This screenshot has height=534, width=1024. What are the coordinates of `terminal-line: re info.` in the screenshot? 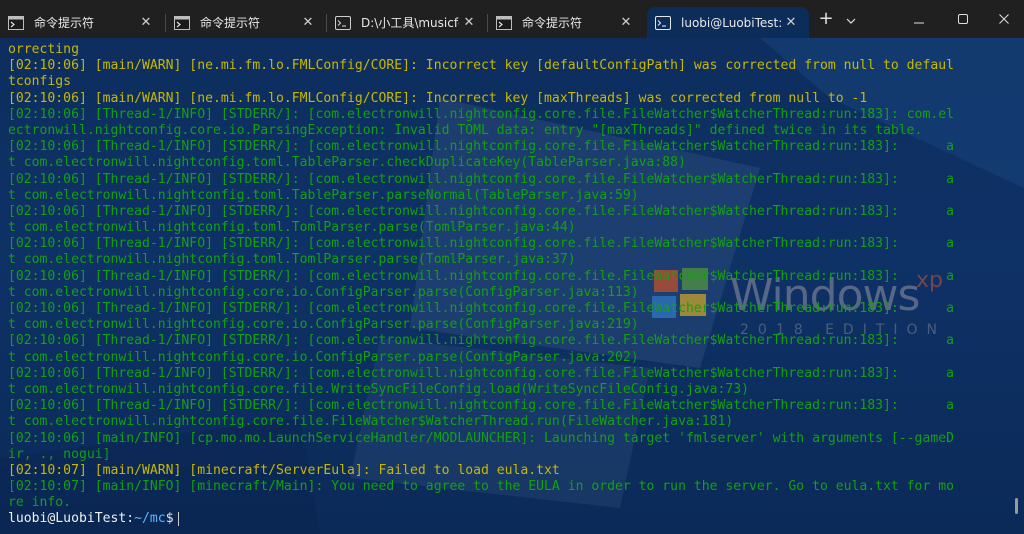 It's located at (40, 503).